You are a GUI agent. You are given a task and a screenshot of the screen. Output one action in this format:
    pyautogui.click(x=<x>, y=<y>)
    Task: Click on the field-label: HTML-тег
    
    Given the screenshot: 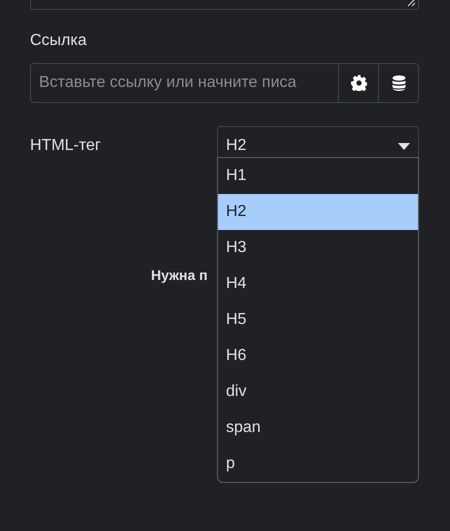 What is the action you would take?
    pyautogui.click(x=65, y=146)
    